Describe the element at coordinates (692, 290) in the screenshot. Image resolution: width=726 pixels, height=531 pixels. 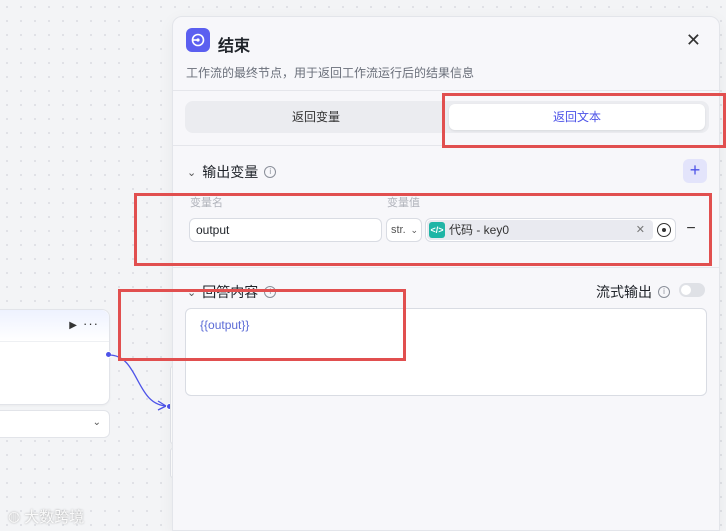
I see `stream-output-toggle` at that location.